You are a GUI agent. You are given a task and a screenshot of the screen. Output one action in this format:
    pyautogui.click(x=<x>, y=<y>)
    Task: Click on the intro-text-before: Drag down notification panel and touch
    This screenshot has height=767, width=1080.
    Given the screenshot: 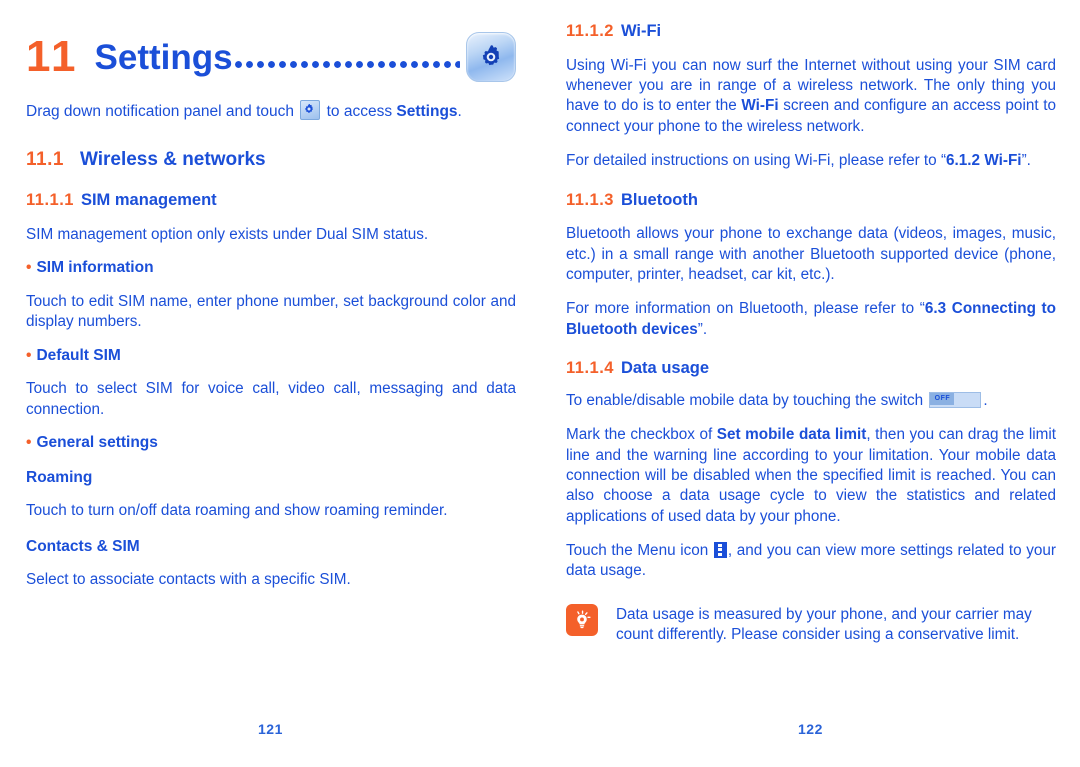 What is the action you would take?
    pyautogui.click(x=162, y=111)
    